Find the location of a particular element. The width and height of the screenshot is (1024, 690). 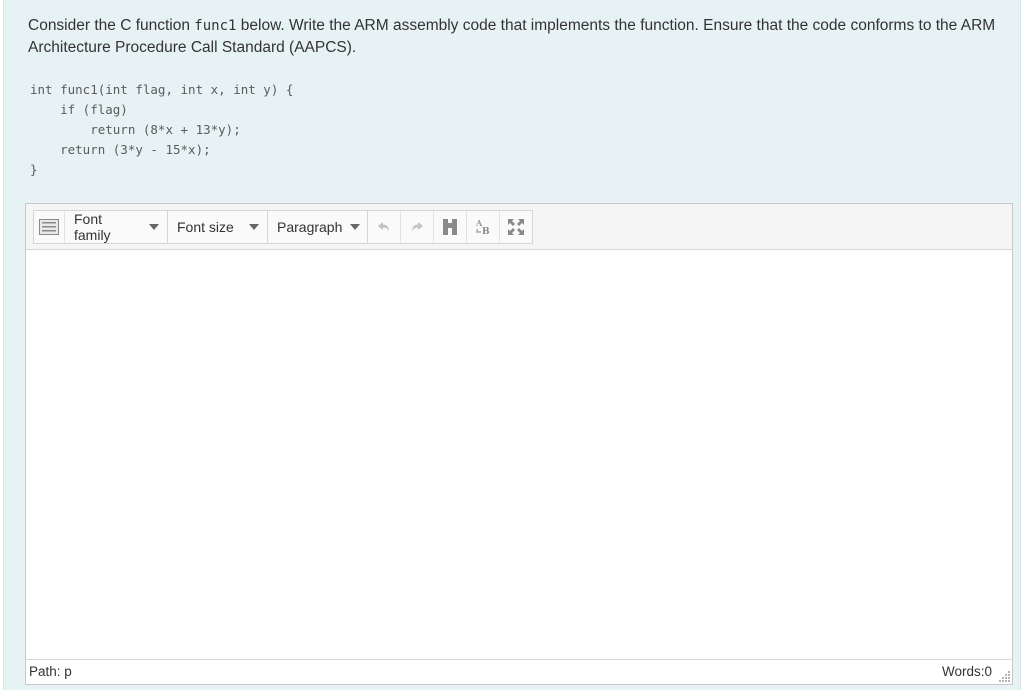

paragraph-label: Paragraph is located at coordinates (310, 227).